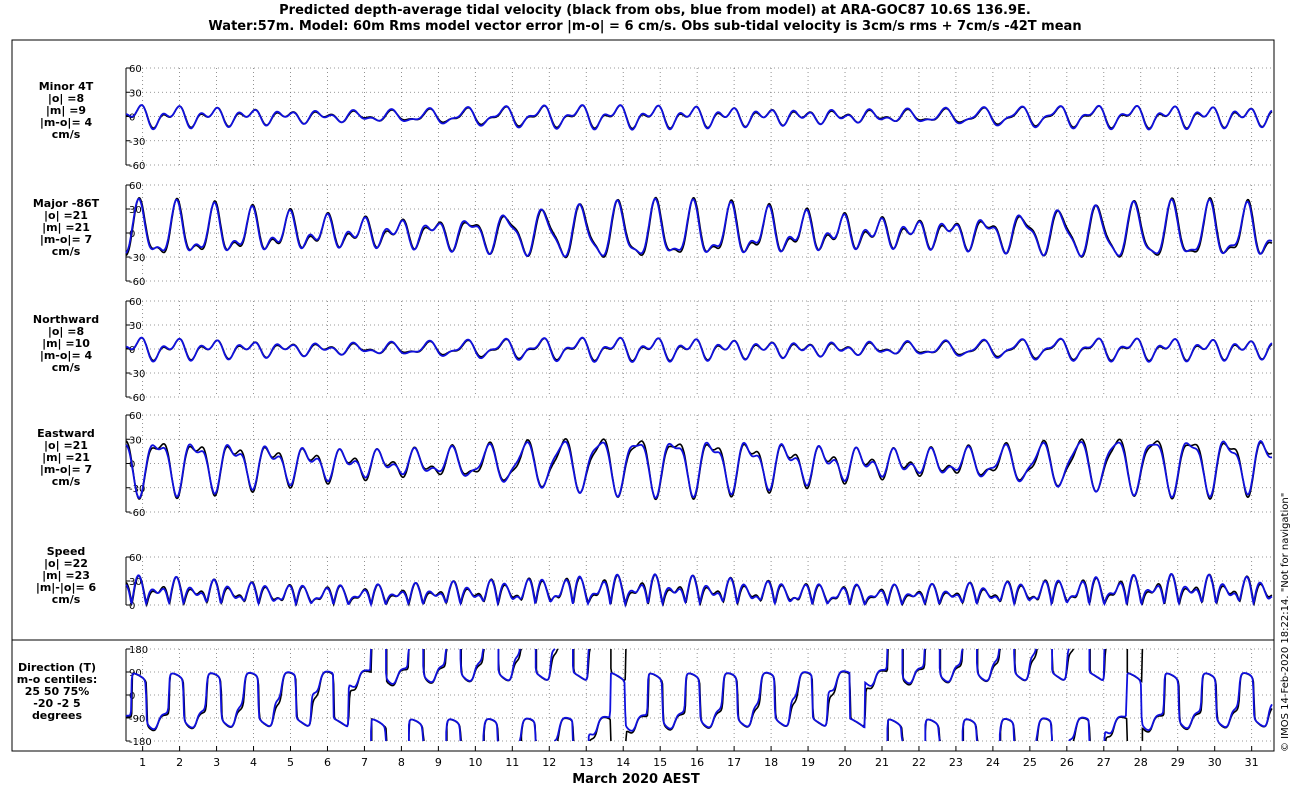 Image resolution: width=1300 pixels, height=804 pixels. I want to click on x-tick-label: 18, so click(771, 762).